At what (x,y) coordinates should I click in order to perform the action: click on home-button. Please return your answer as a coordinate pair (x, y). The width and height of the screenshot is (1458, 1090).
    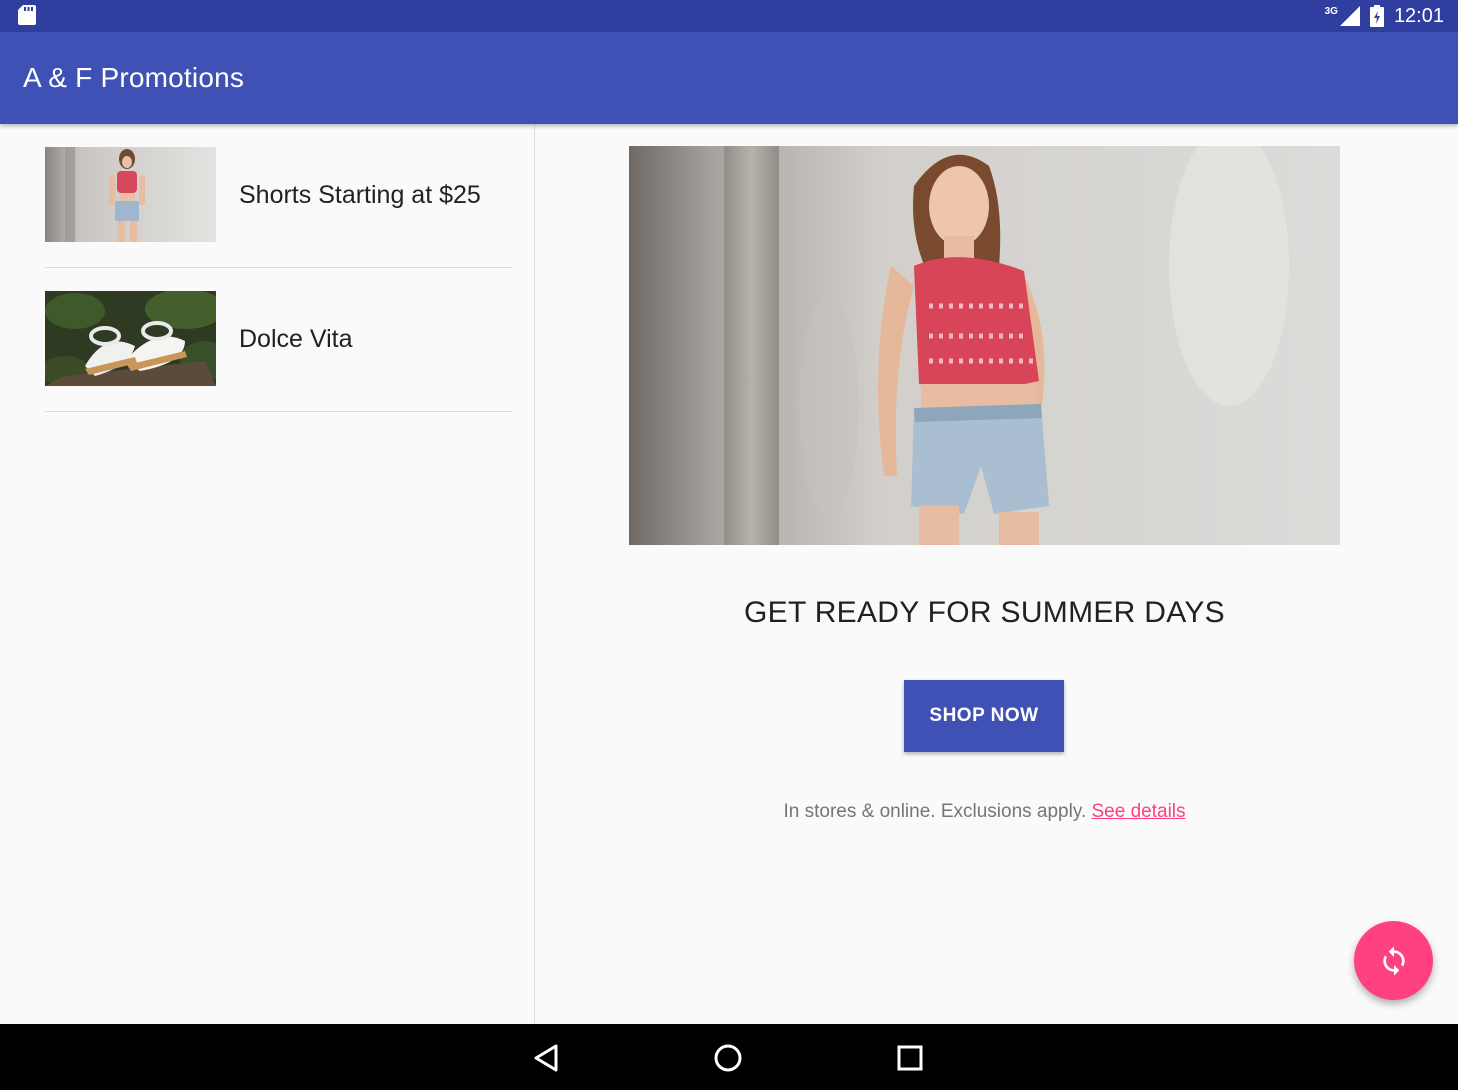
    Looking at the image, I should click on (728, 1058).